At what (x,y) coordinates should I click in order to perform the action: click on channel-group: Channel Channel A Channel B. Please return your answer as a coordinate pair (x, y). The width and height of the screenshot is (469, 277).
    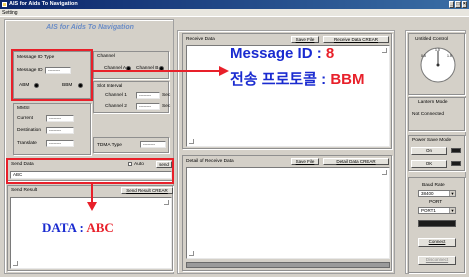
    Looking at the image, I should click on (131, 65).